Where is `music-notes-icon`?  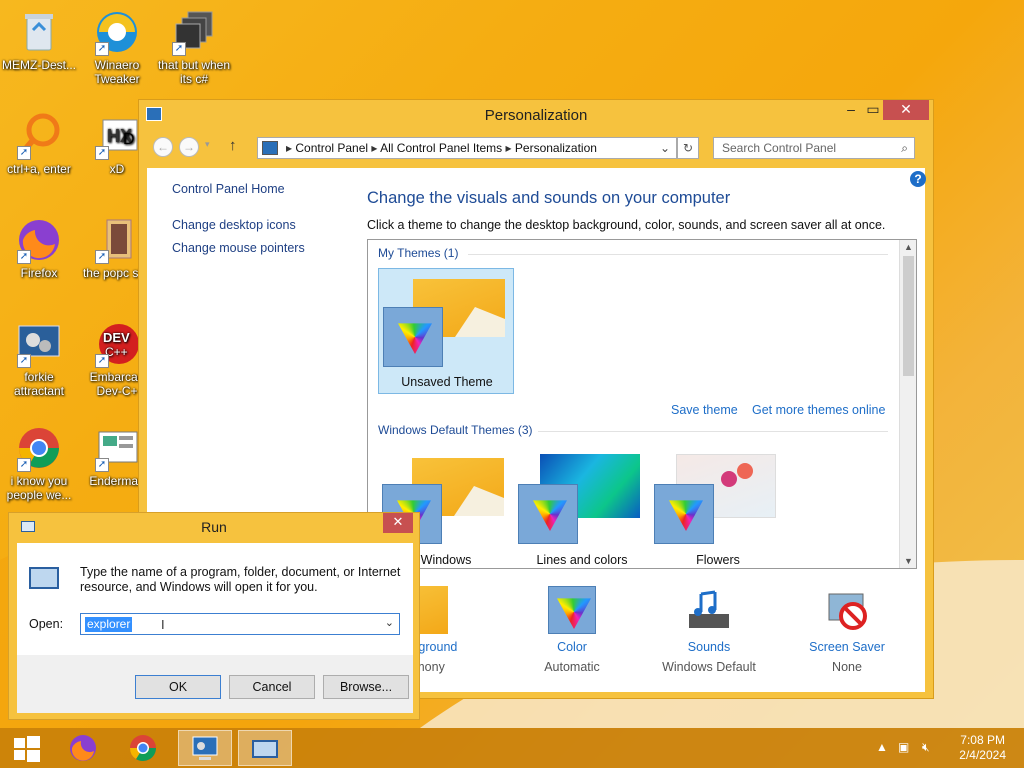 music-notes-icon is located at coordinates (709, 610).